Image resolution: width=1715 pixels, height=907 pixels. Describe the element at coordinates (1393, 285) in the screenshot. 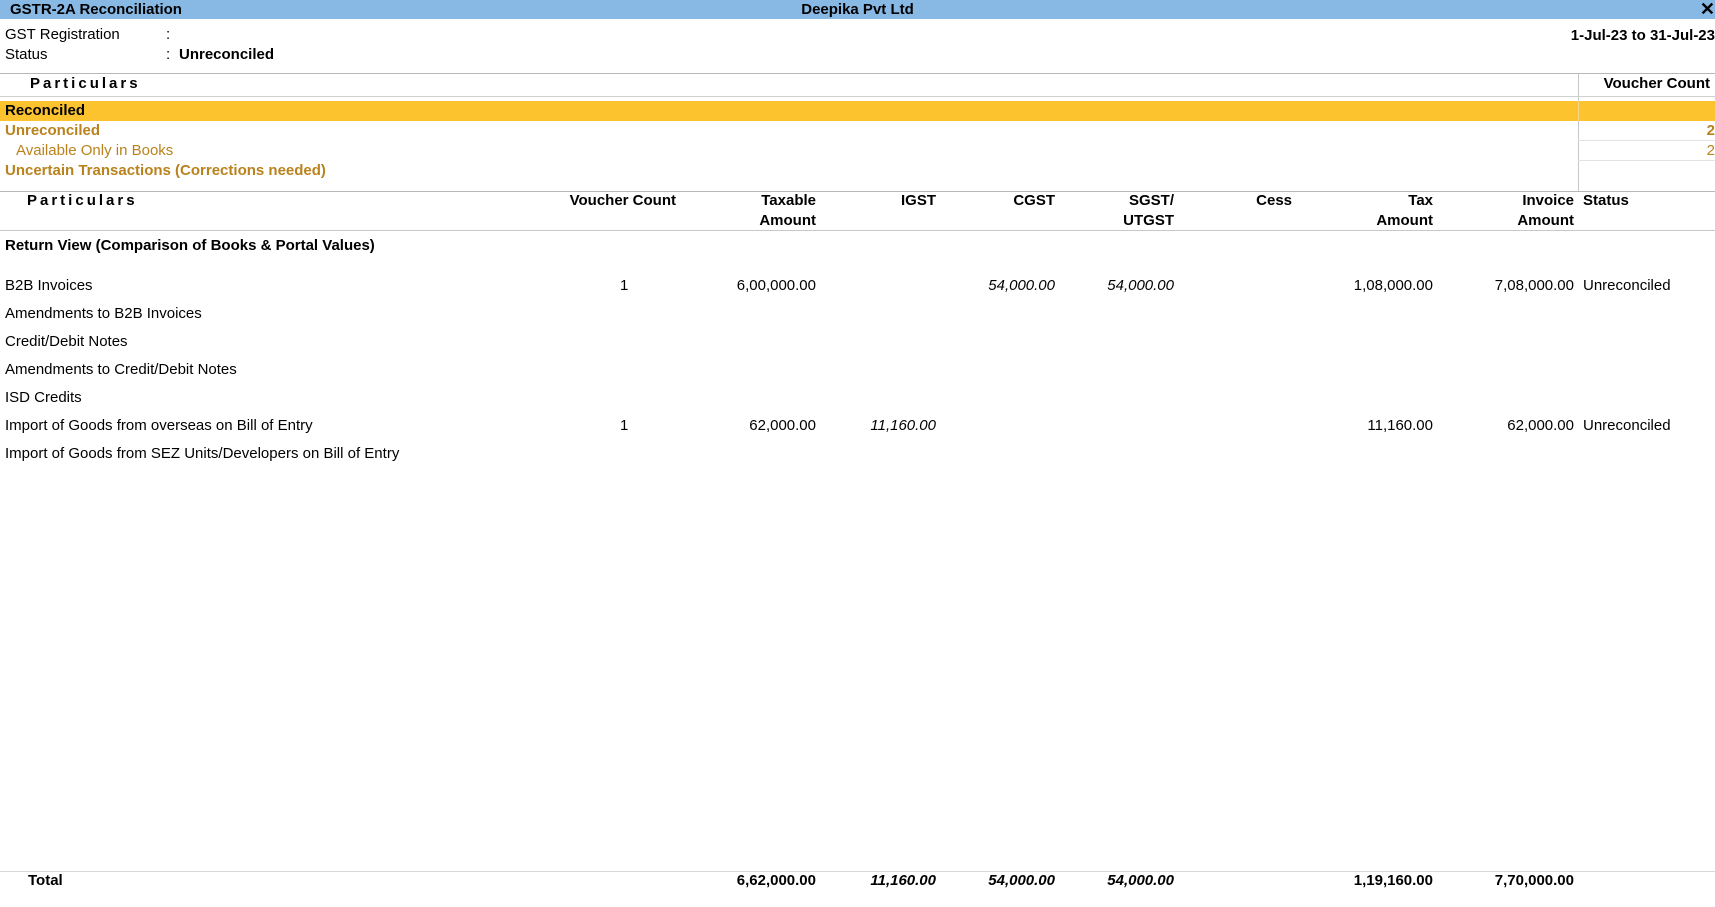

I see `cell-tax-amount: 1,08,000.00` at that location.